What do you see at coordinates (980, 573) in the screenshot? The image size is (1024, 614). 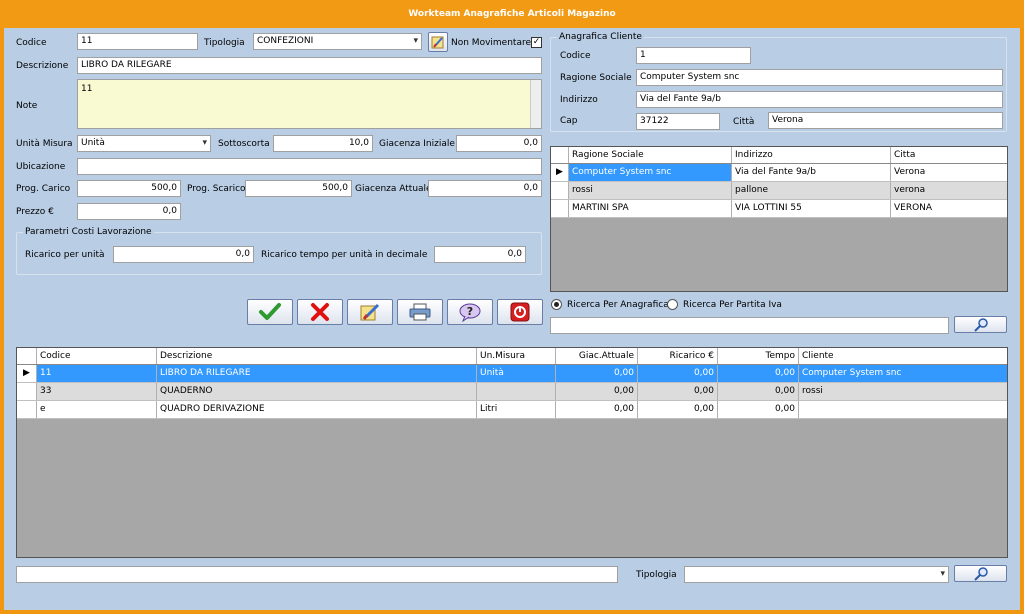 I see `articoli-search-button` at bounding box center [980, 573].